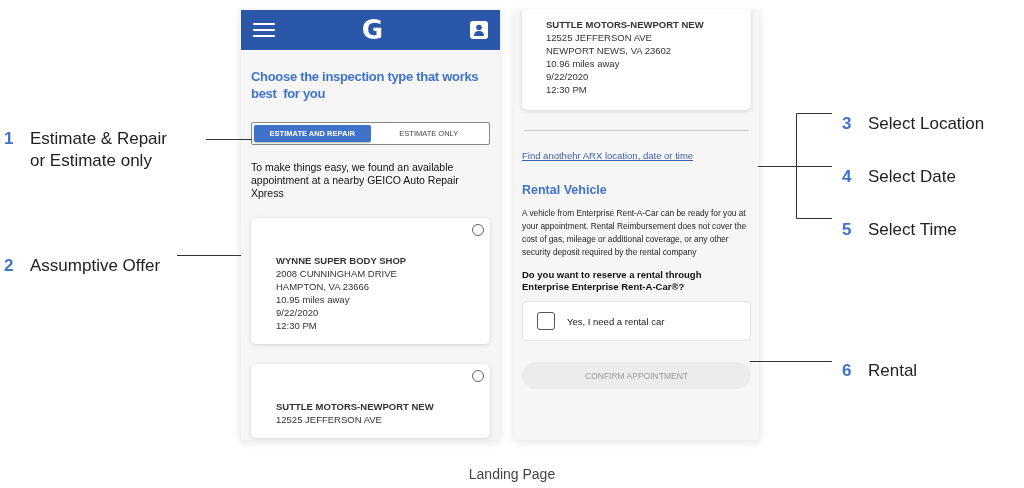 Image resolution: width=1024 pixels, height=488 pixels. What do you see at coordinates (355, 180) in the screenshot?
I see `intro-text: To make things easy, we found an available appointment at a nearby GEICO Auto Repair Xpress` at bounding box center [355, 180].